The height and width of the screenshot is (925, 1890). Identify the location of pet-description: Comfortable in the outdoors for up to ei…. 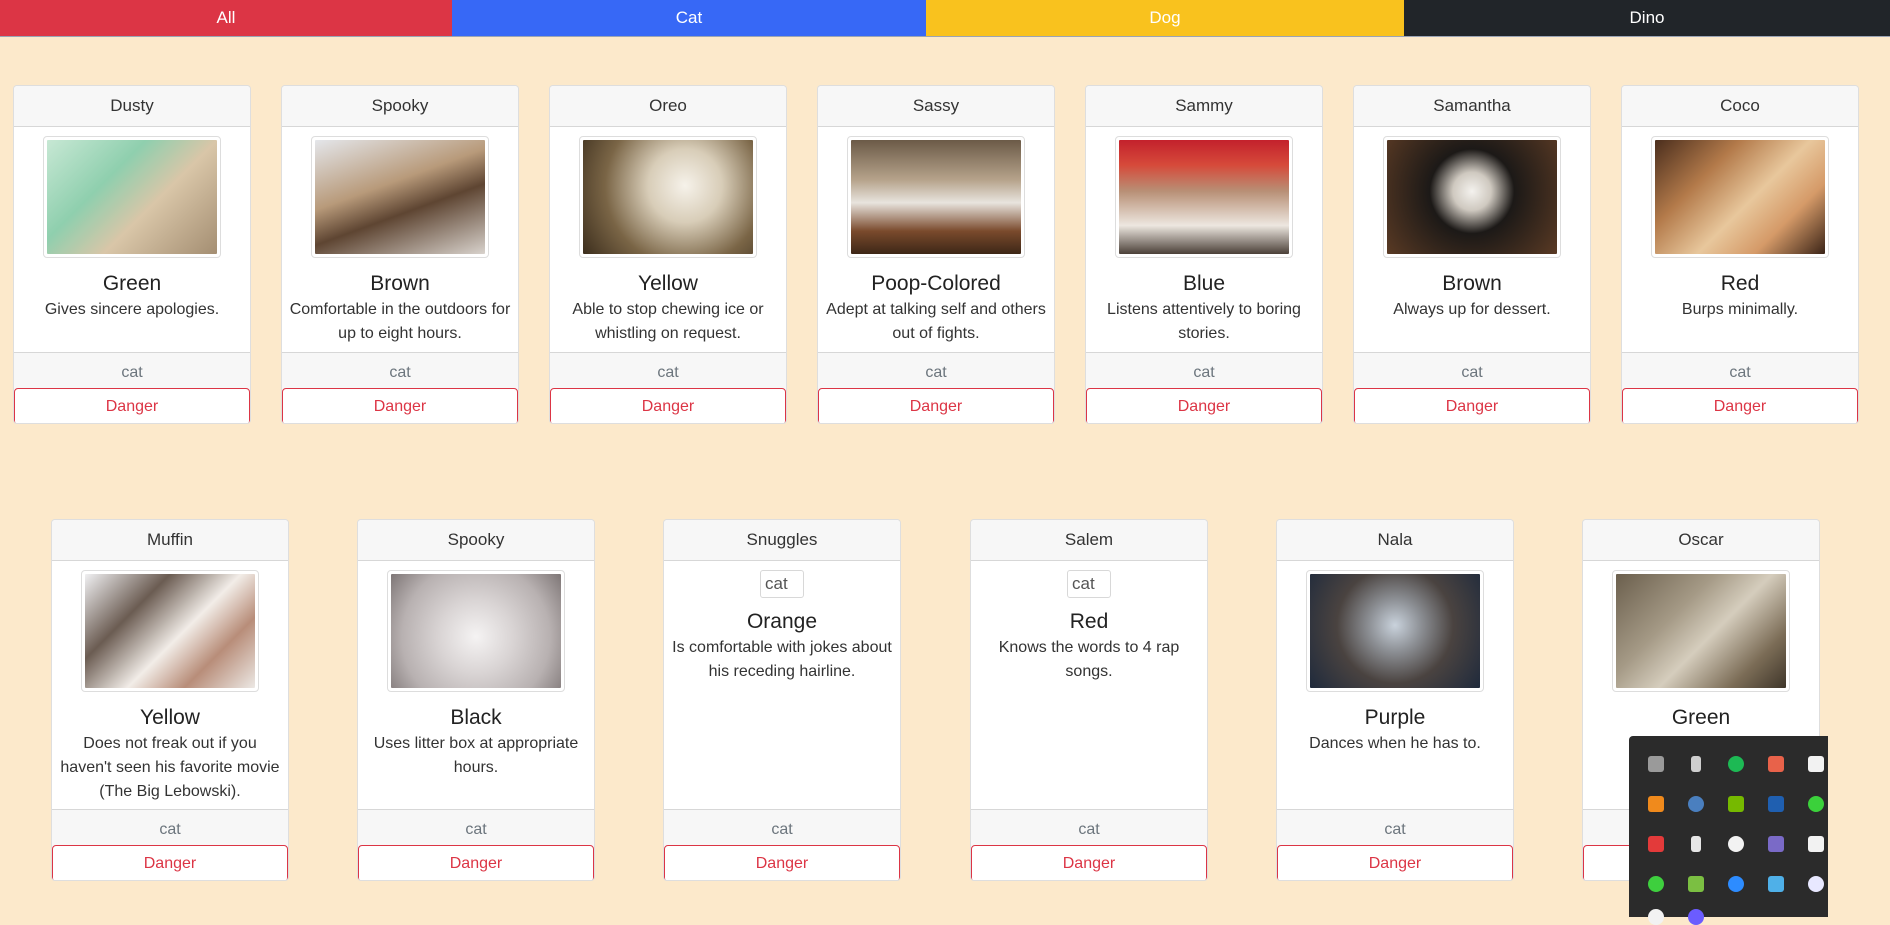
(400, 321).